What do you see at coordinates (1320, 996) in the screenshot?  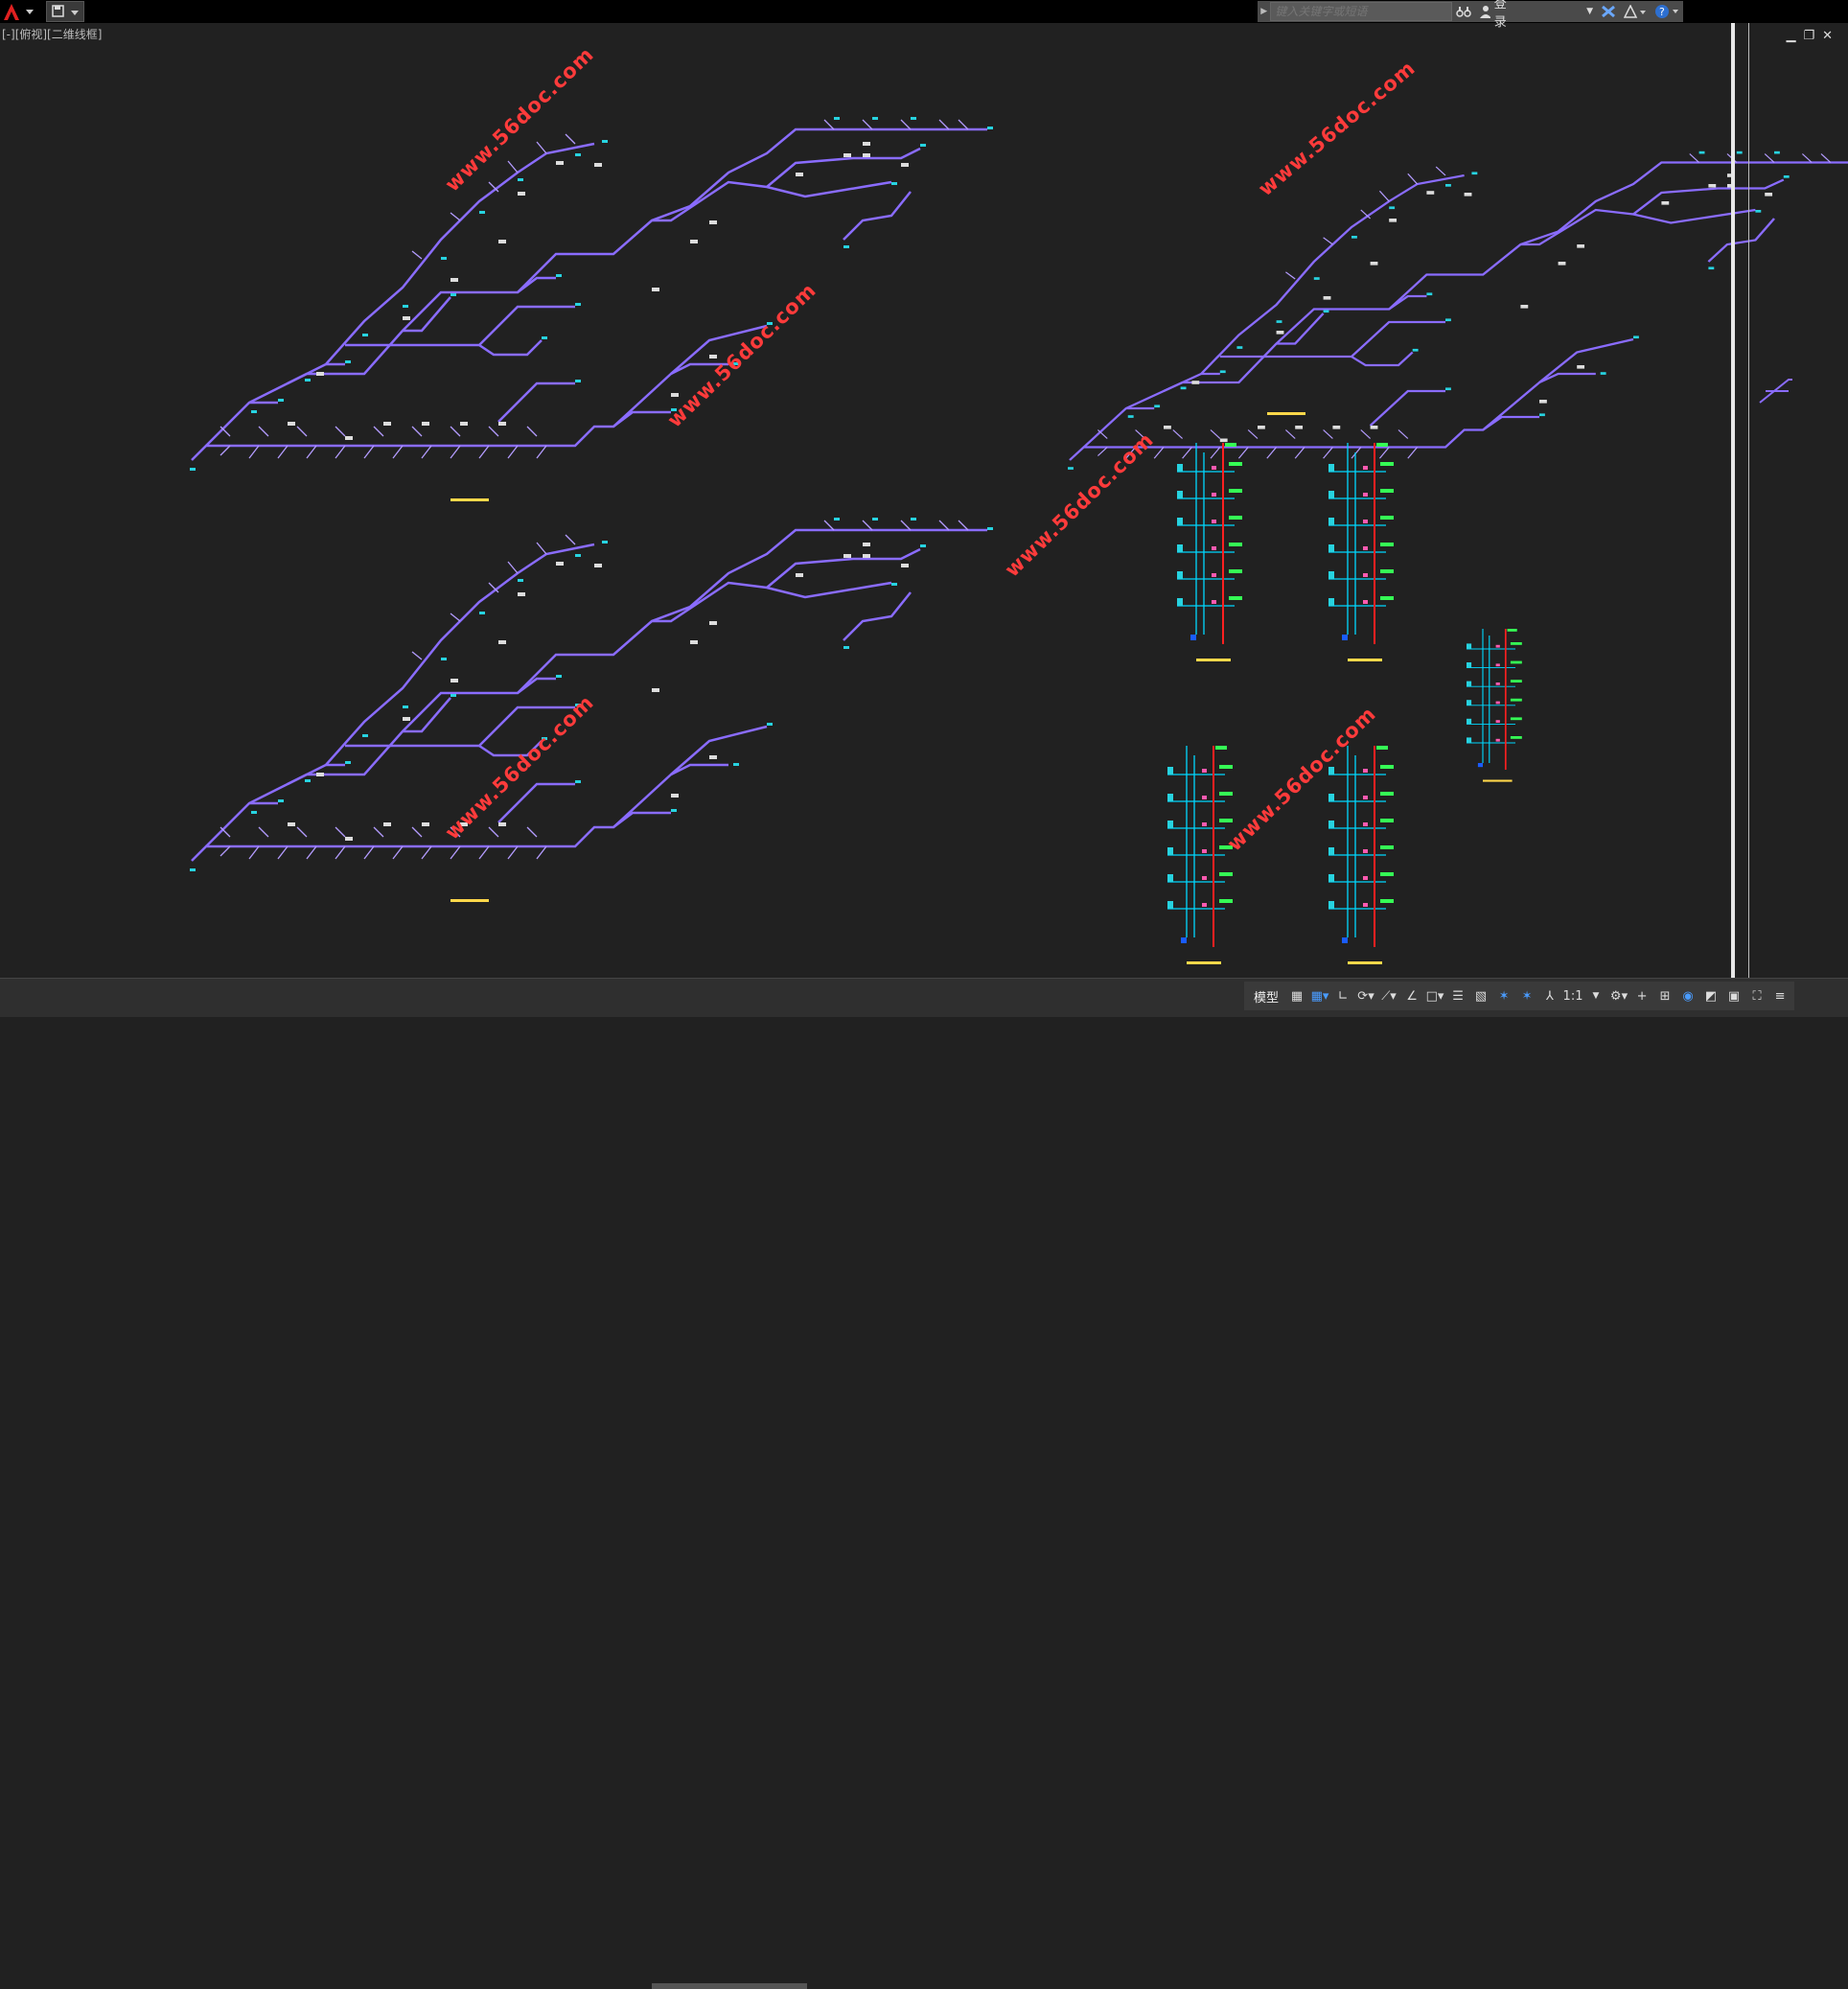 I see `snap-icon: ▦▾` at bounding box center [1320, 996].